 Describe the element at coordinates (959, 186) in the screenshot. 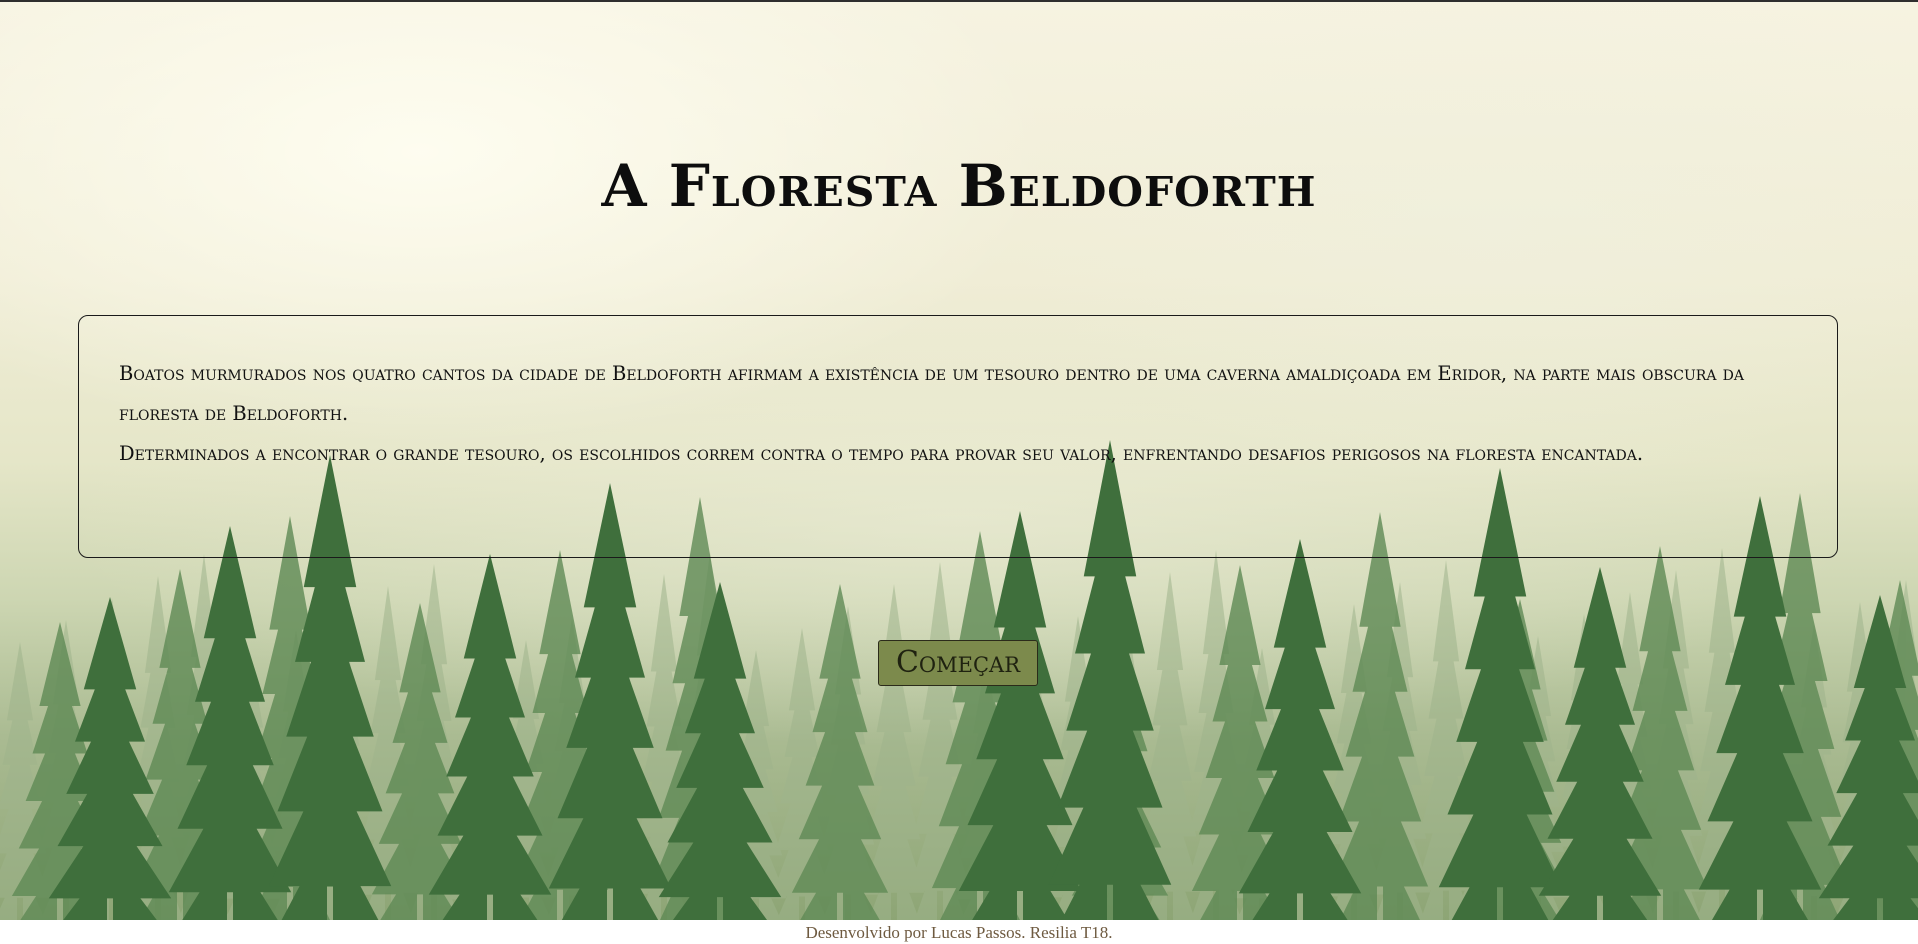

I see `page-title: A Floresta Beldoforth` at that location.